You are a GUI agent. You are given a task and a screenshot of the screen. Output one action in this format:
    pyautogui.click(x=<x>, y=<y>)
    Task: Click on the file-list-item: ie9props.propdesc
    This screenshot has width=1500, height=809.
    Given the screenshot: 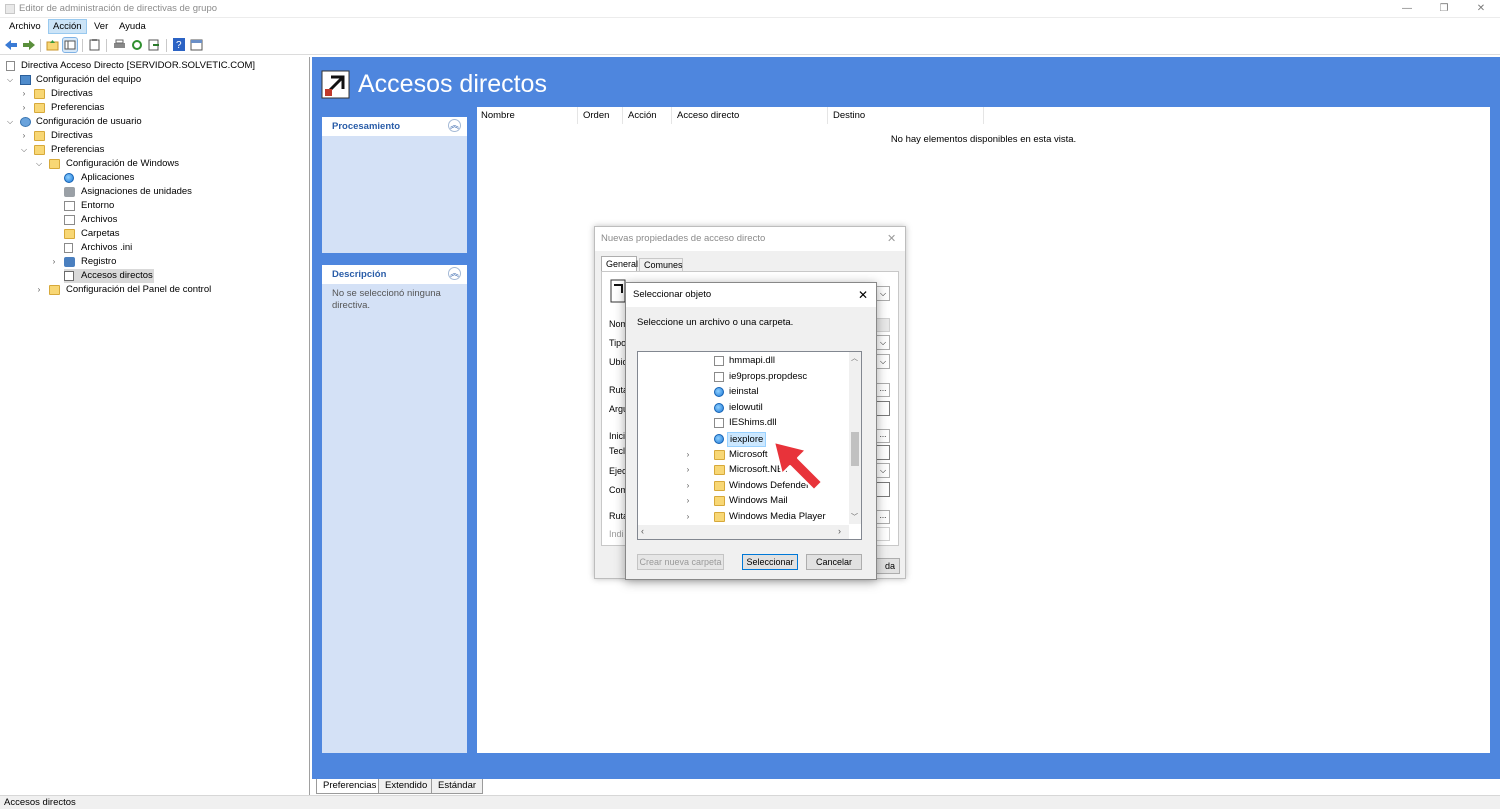 What is the action you would take?
    pyautogui.click(x=743, y=377)
    